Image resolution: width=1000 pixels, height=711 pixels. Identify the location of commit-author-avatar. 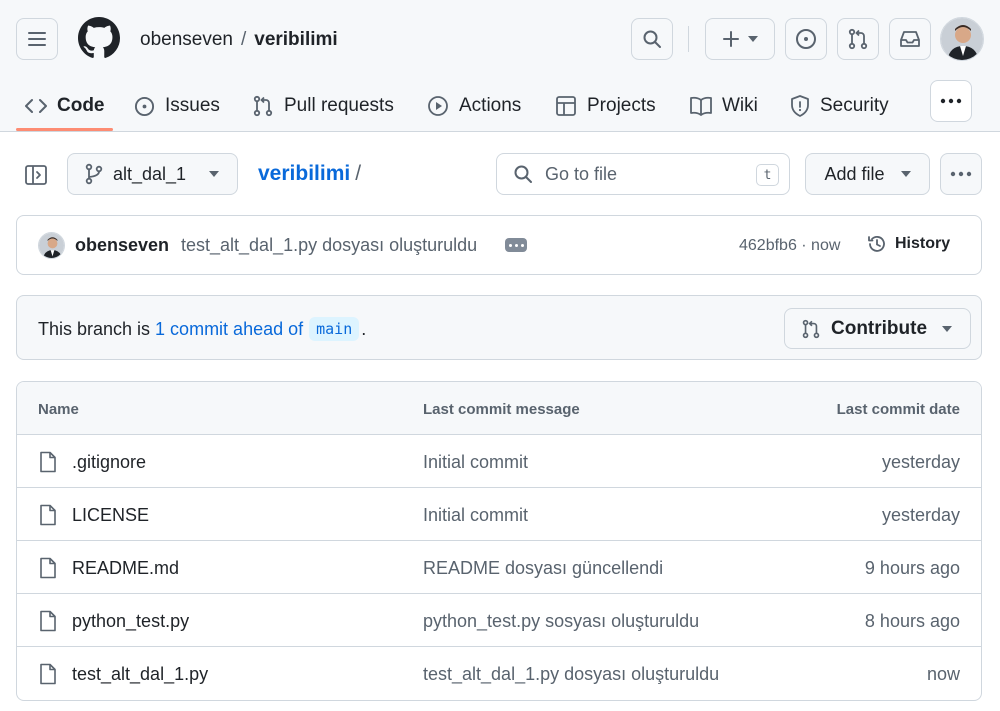
(51, 245).